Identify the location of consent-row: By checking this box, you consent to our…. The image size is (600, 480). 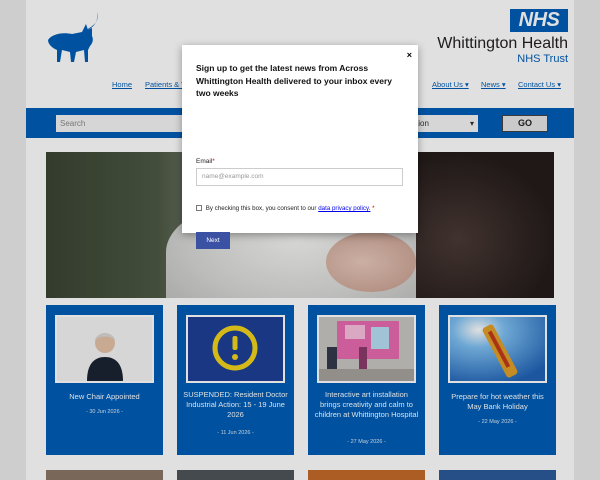
(285, 208).